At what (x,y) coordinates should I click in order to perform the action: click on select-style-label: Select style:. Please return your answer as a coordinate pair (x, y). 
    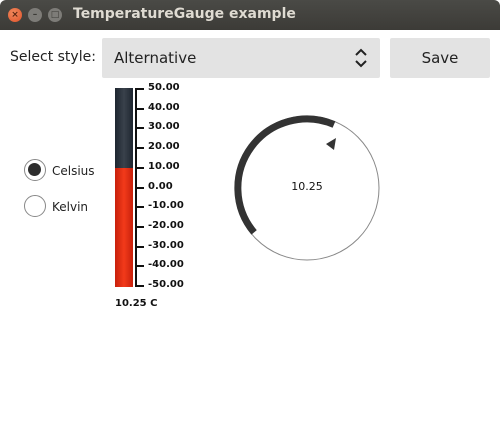
    Looking at the image, I should click on (53, 57).